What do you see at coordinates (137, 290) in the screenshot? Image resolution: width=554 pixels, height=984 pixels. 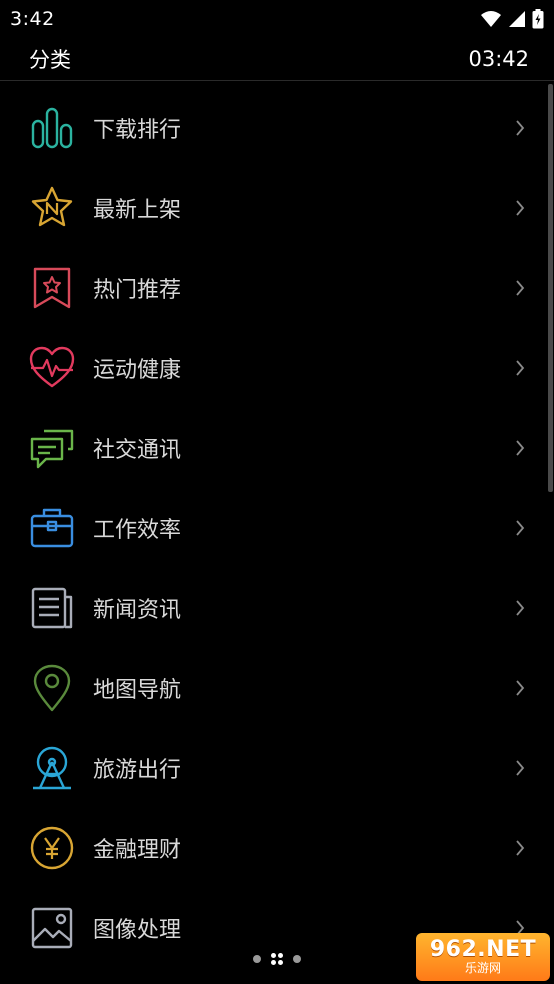 I see `category-label: 热门推荐` at bounding box center [137, 290].